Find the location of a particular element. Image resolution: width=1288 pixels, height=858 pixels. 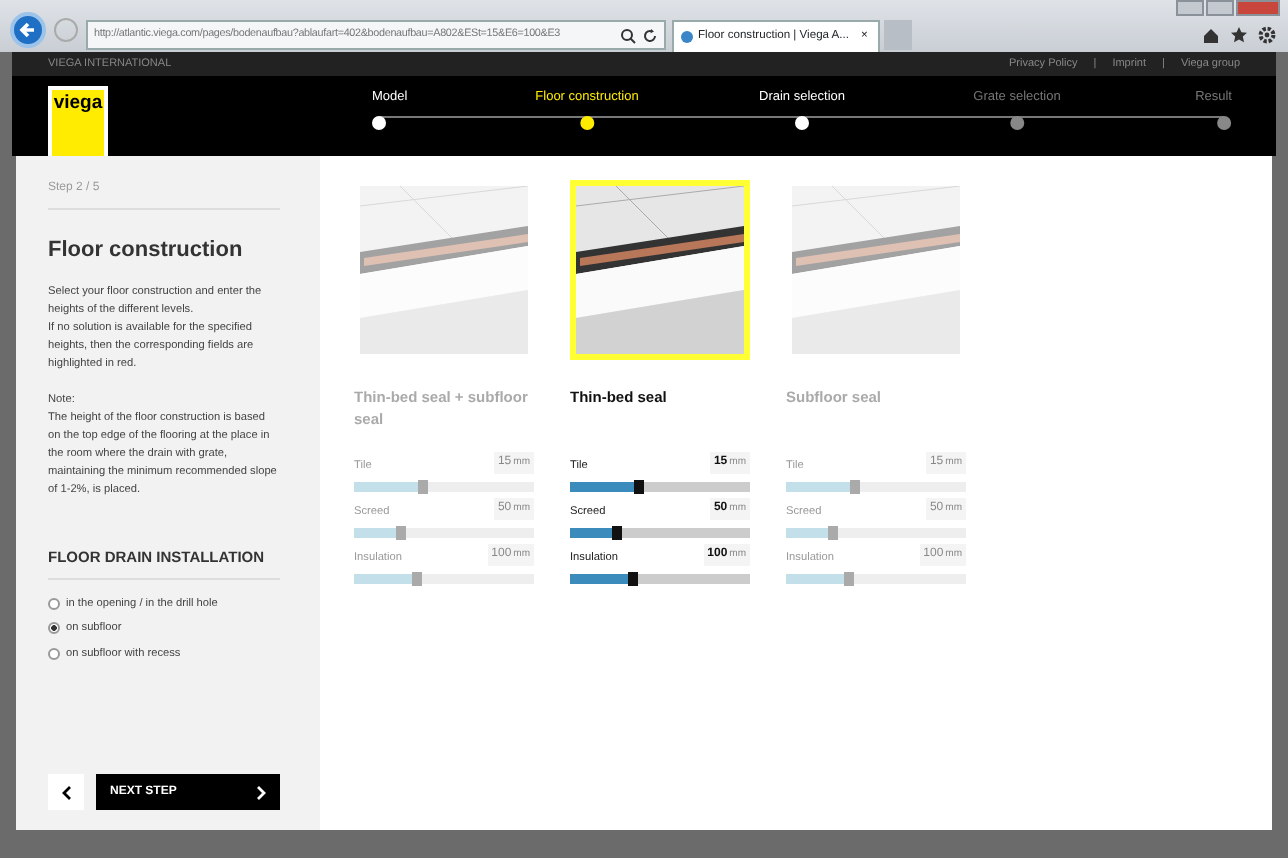

back-button is located at coordinates (66, 792).